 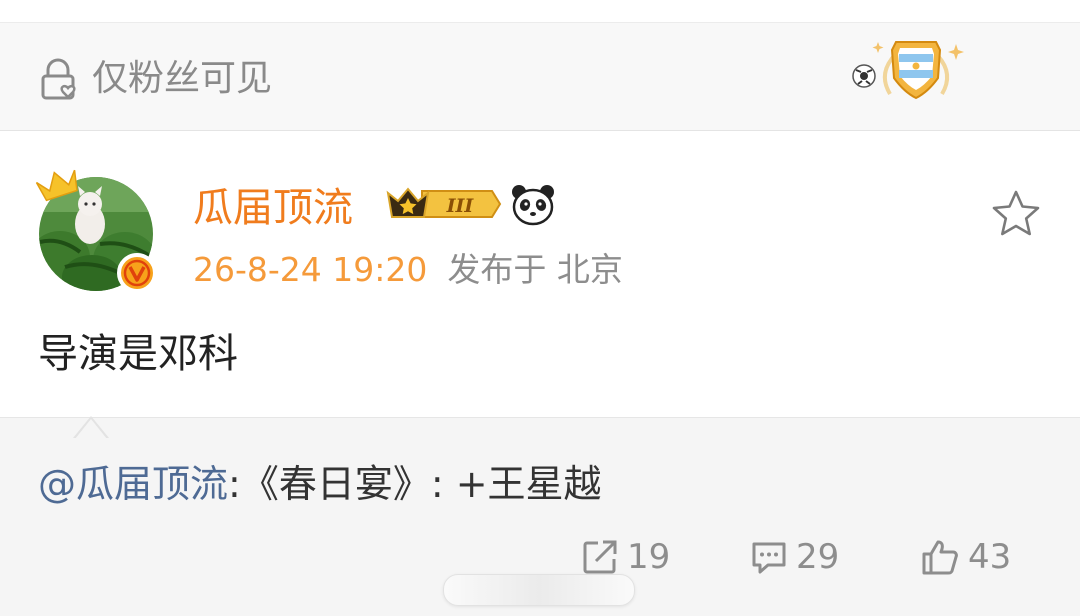 I want to click on avatar, so click(x=95, y=224).